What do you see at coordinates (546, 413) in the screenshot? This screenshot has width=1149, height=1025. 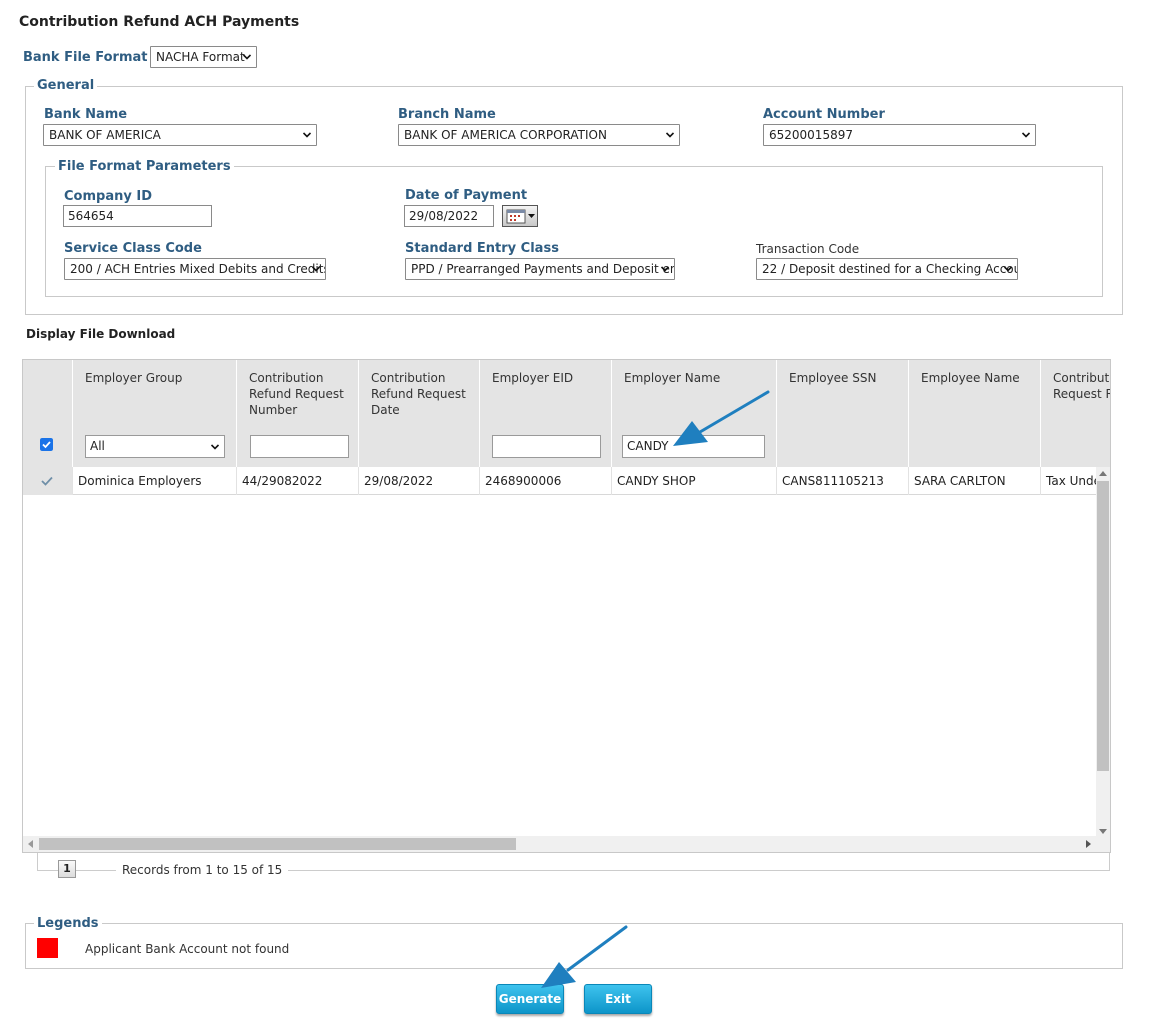 I see `col-employer-eid: Employer EID` at bounding box center [546, 413].